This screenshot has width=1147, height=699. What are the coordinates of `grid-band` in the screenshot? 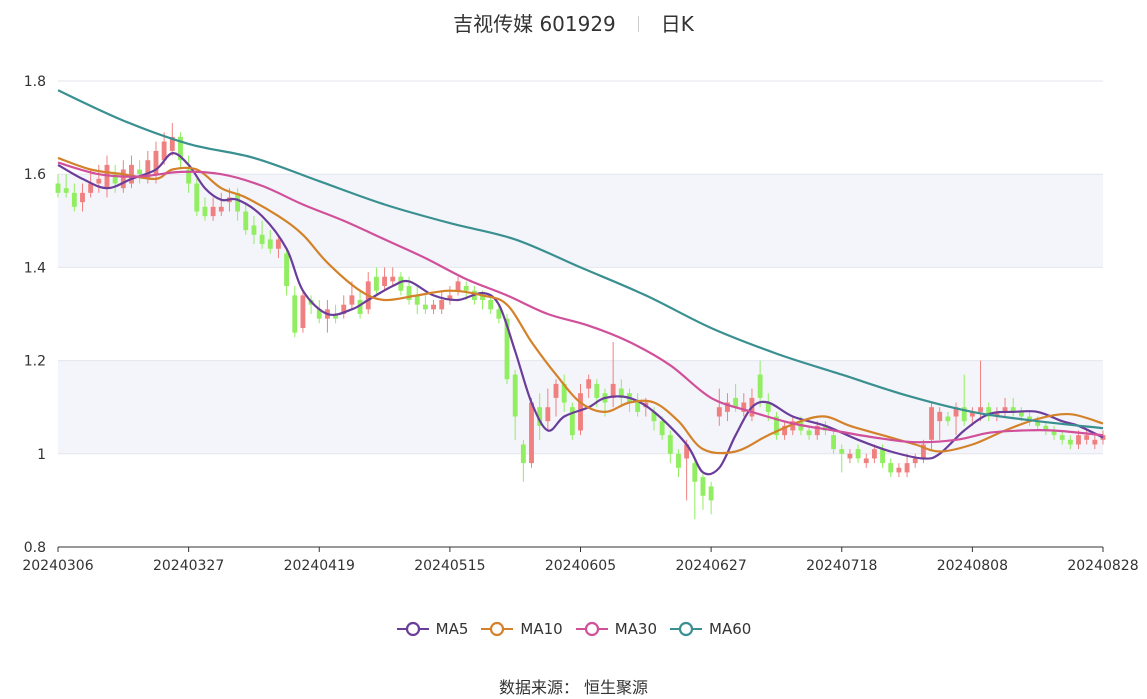 It's located at (580, 221).